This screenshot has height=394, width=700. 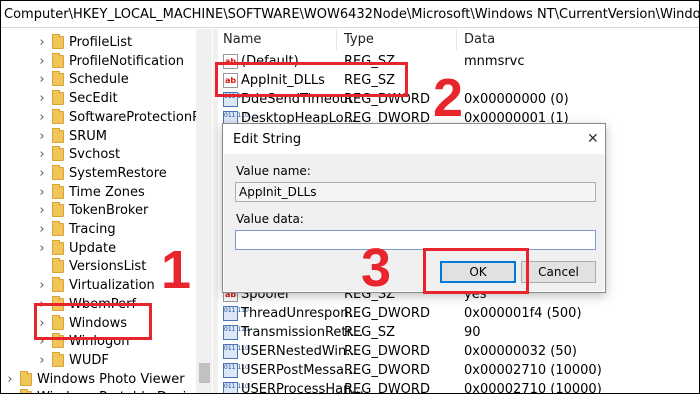 What do you see at coordinates (472, 332) in the screenshot?
I see `value-data: 90` at bounding box center [472, 332].